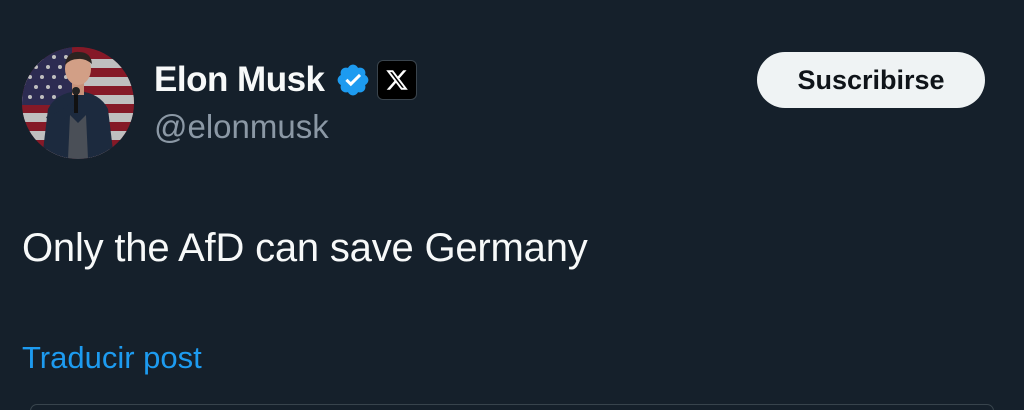  I want to click on avatar-image, so click(78, 103).